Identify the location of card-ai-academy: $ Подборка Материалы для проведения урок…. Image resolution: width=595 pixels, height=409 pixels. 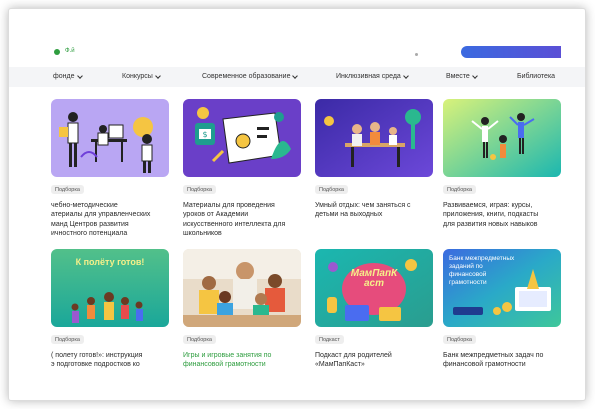
(242, 168).